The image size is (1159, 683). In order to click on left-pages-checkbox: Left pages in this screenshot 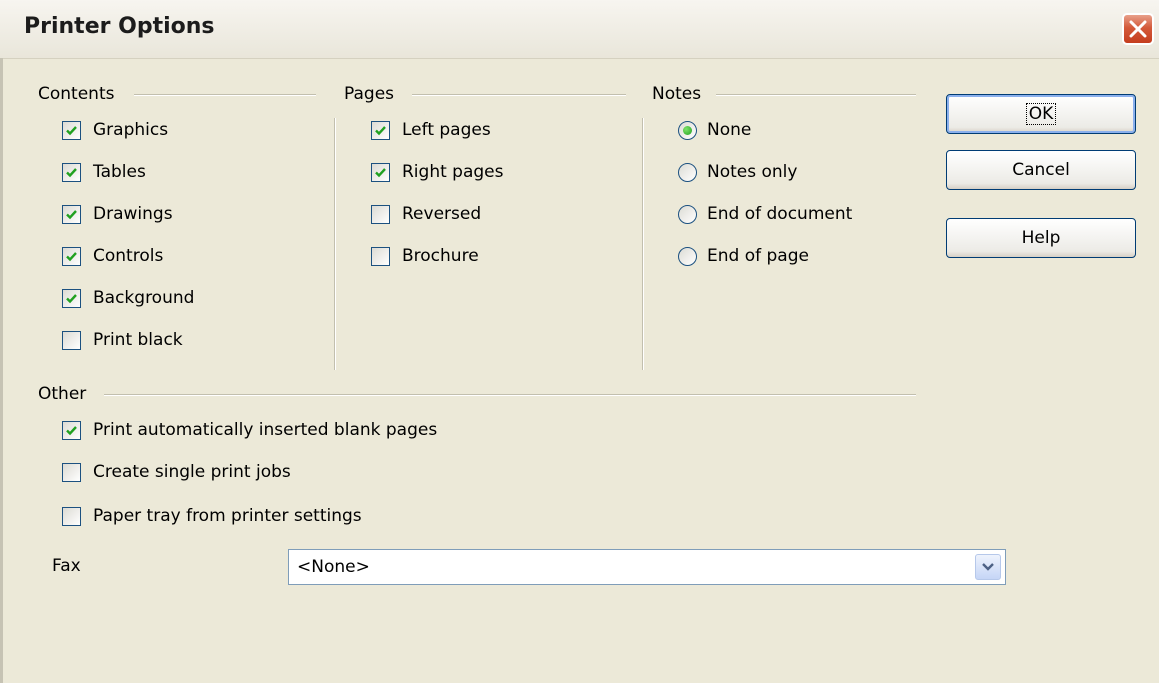, I will do `click(431, 130)`.